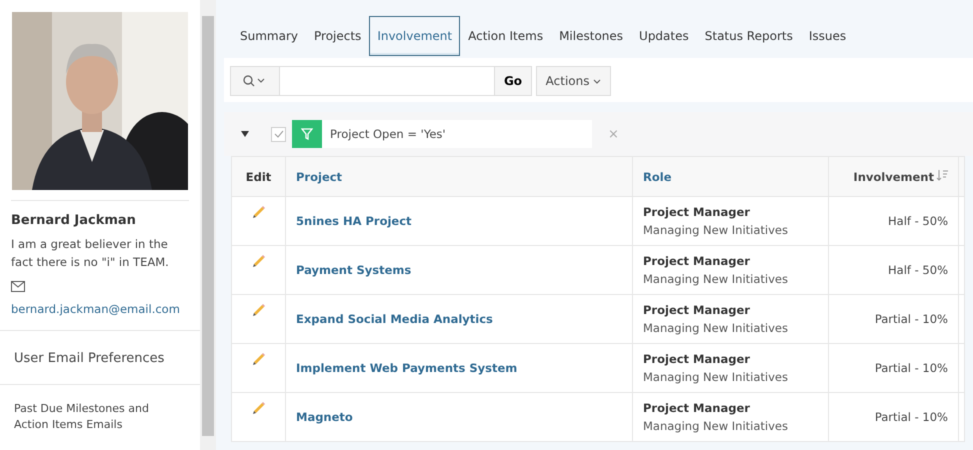  What do you see at coordinates (506, 36) in the screenshot?
I see `tab: Action Items` at bounding box center [506, 36].